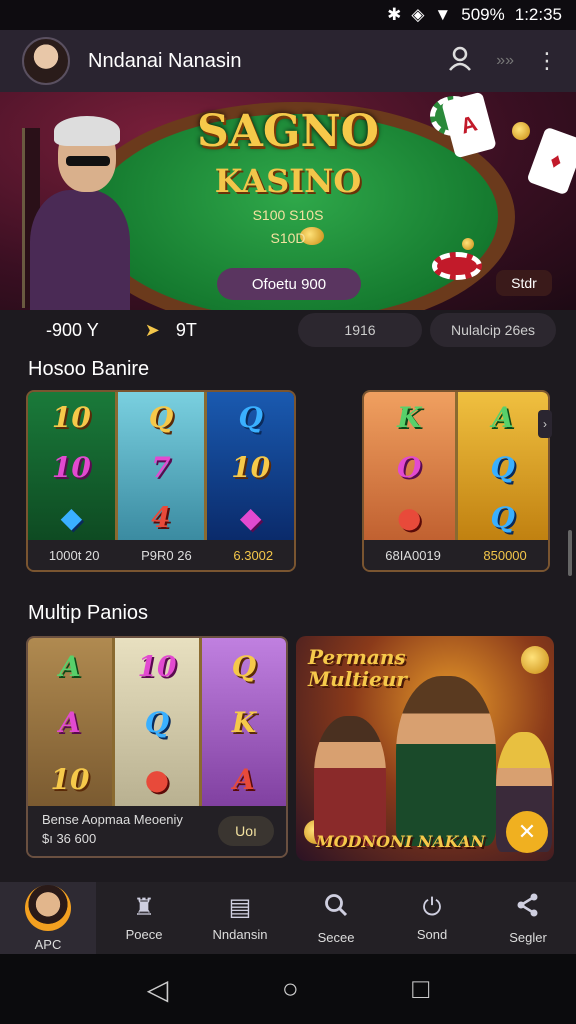  What do you see at coordinates (483, 14) in the screenshot?
I see `battery-level: ​509%` at bounding box center [483, 14].